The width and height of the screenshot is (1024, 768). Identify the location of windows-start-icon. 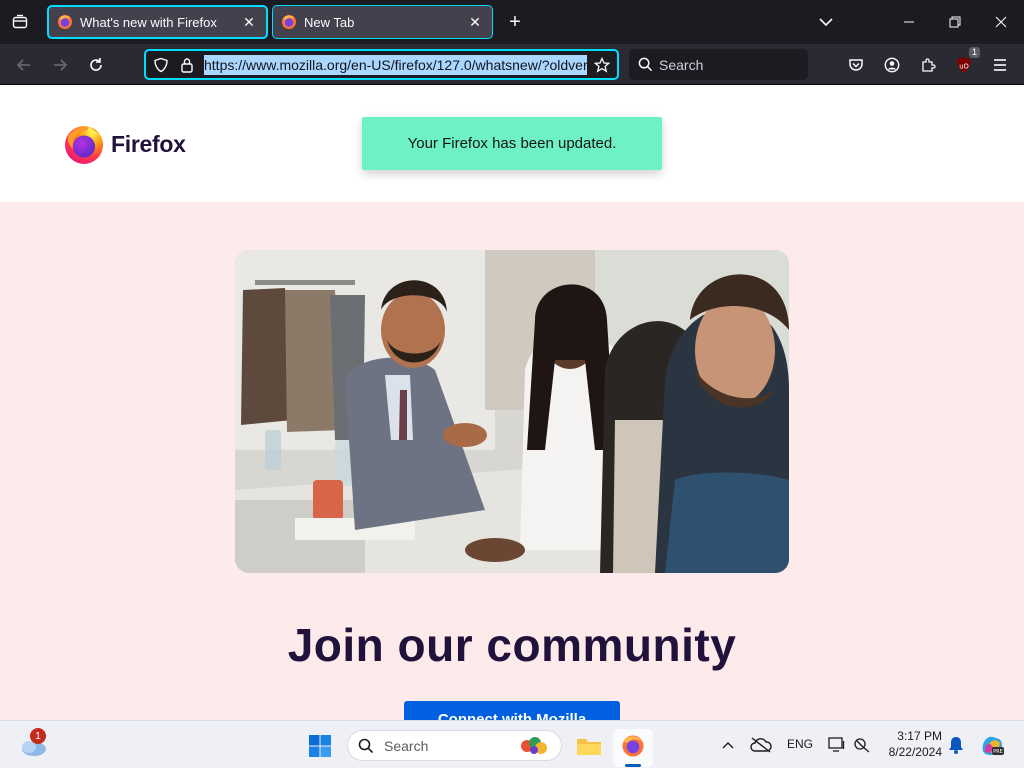
(320, 746).